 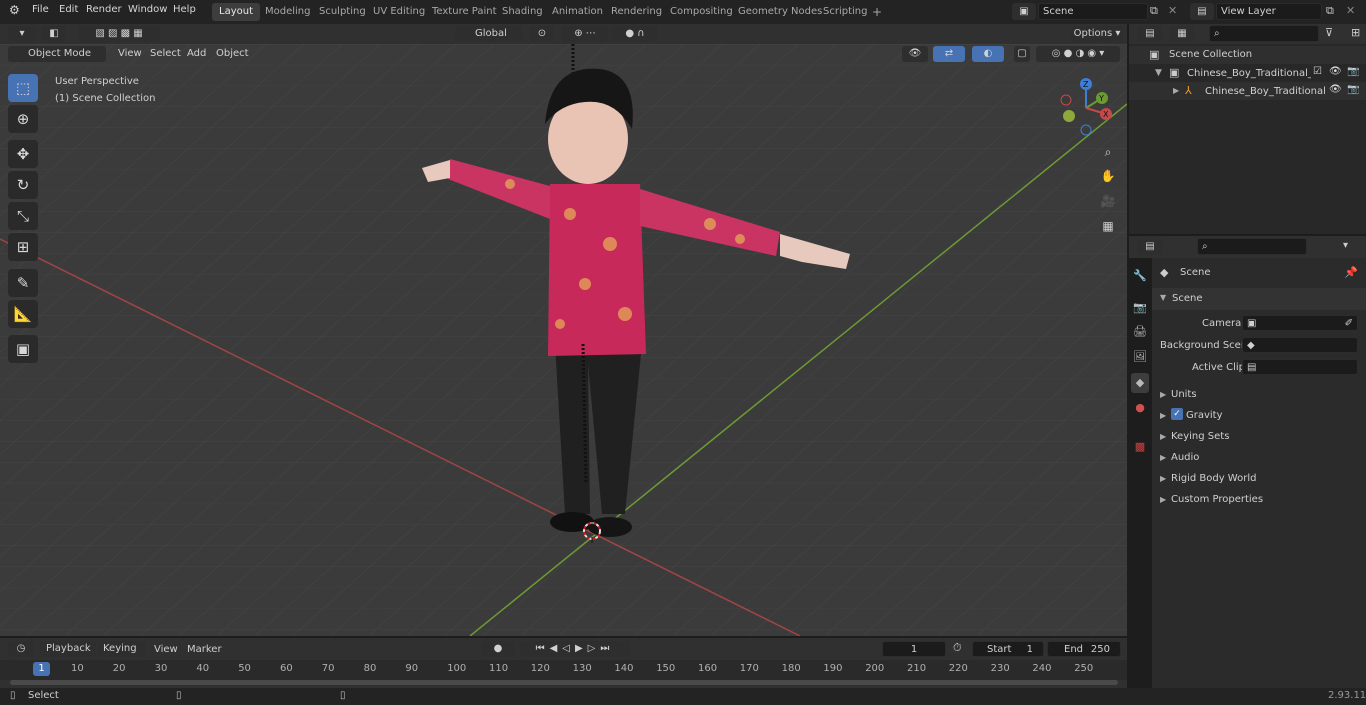 What do you see at coordinates (1269, 11) in the screenshot?
I see `view-layer-field: View Layer` at bounding box center [1269, 11].